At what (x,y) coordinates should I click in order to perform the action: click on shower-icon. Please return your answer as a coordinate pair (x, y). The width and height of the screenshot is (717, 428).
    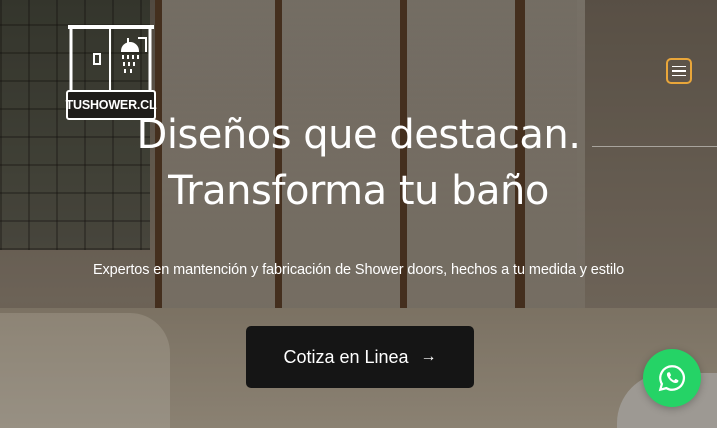
    Looking at the image, I should click on (111, 57).